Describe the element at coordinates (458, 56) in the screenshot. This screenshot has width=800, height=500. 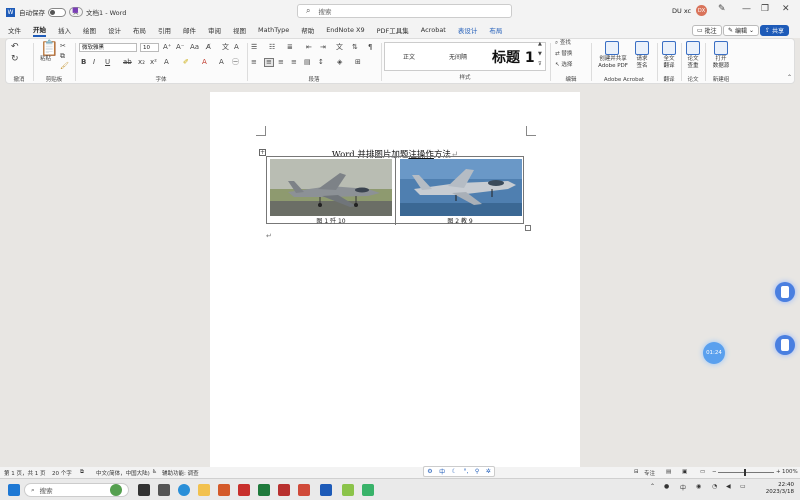
I see `style-no-spacing: 无间隔` at that location.